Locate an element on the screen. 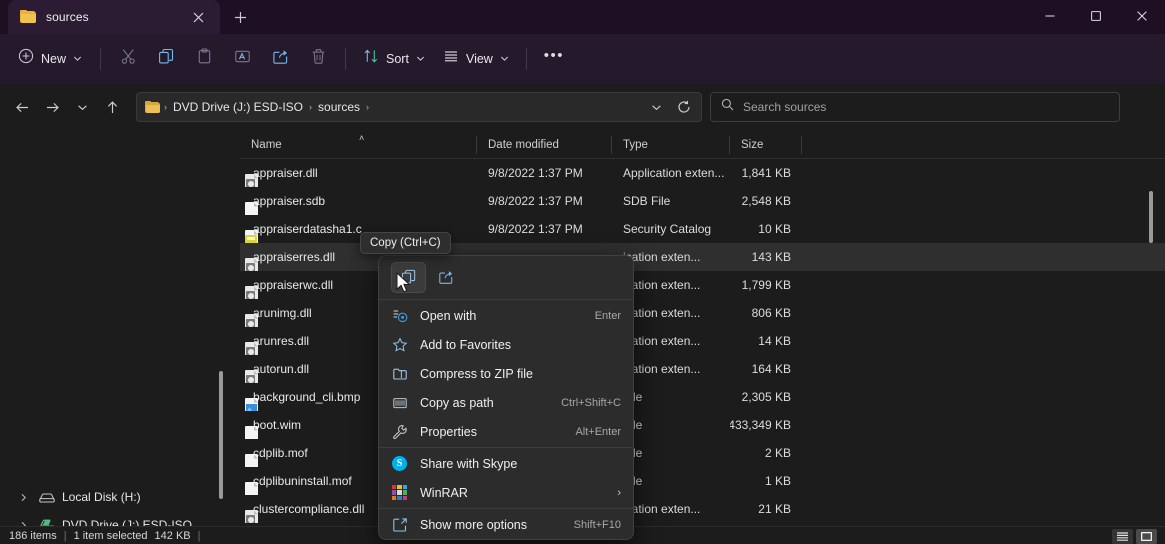 This screenshot has height=544, width=1165. share-button is located at coordinates (280, 59).